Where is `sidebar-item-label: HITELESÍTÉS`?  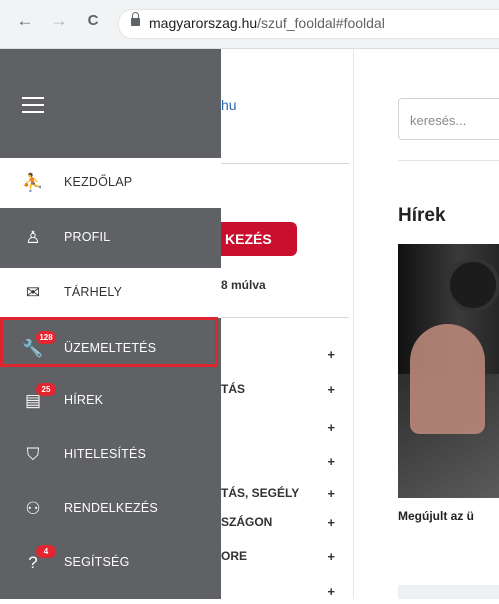
sidebar-item-label: HITELESÍTÉS is located at coordinates (105, 454).